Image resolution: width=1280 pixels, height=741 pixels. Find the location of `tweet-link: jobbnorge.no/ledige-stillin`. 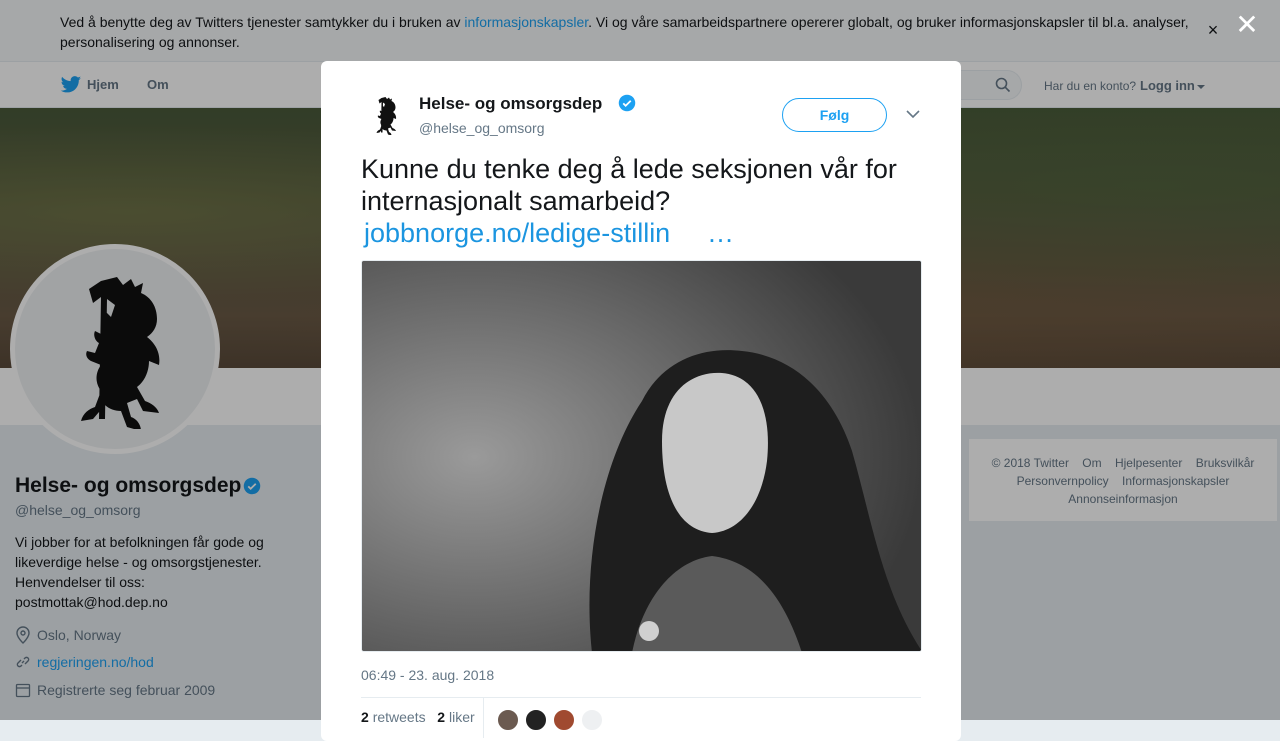

tweet-link: jobbnorge.no/ledige-stillin is located at coordinates (517, 233).